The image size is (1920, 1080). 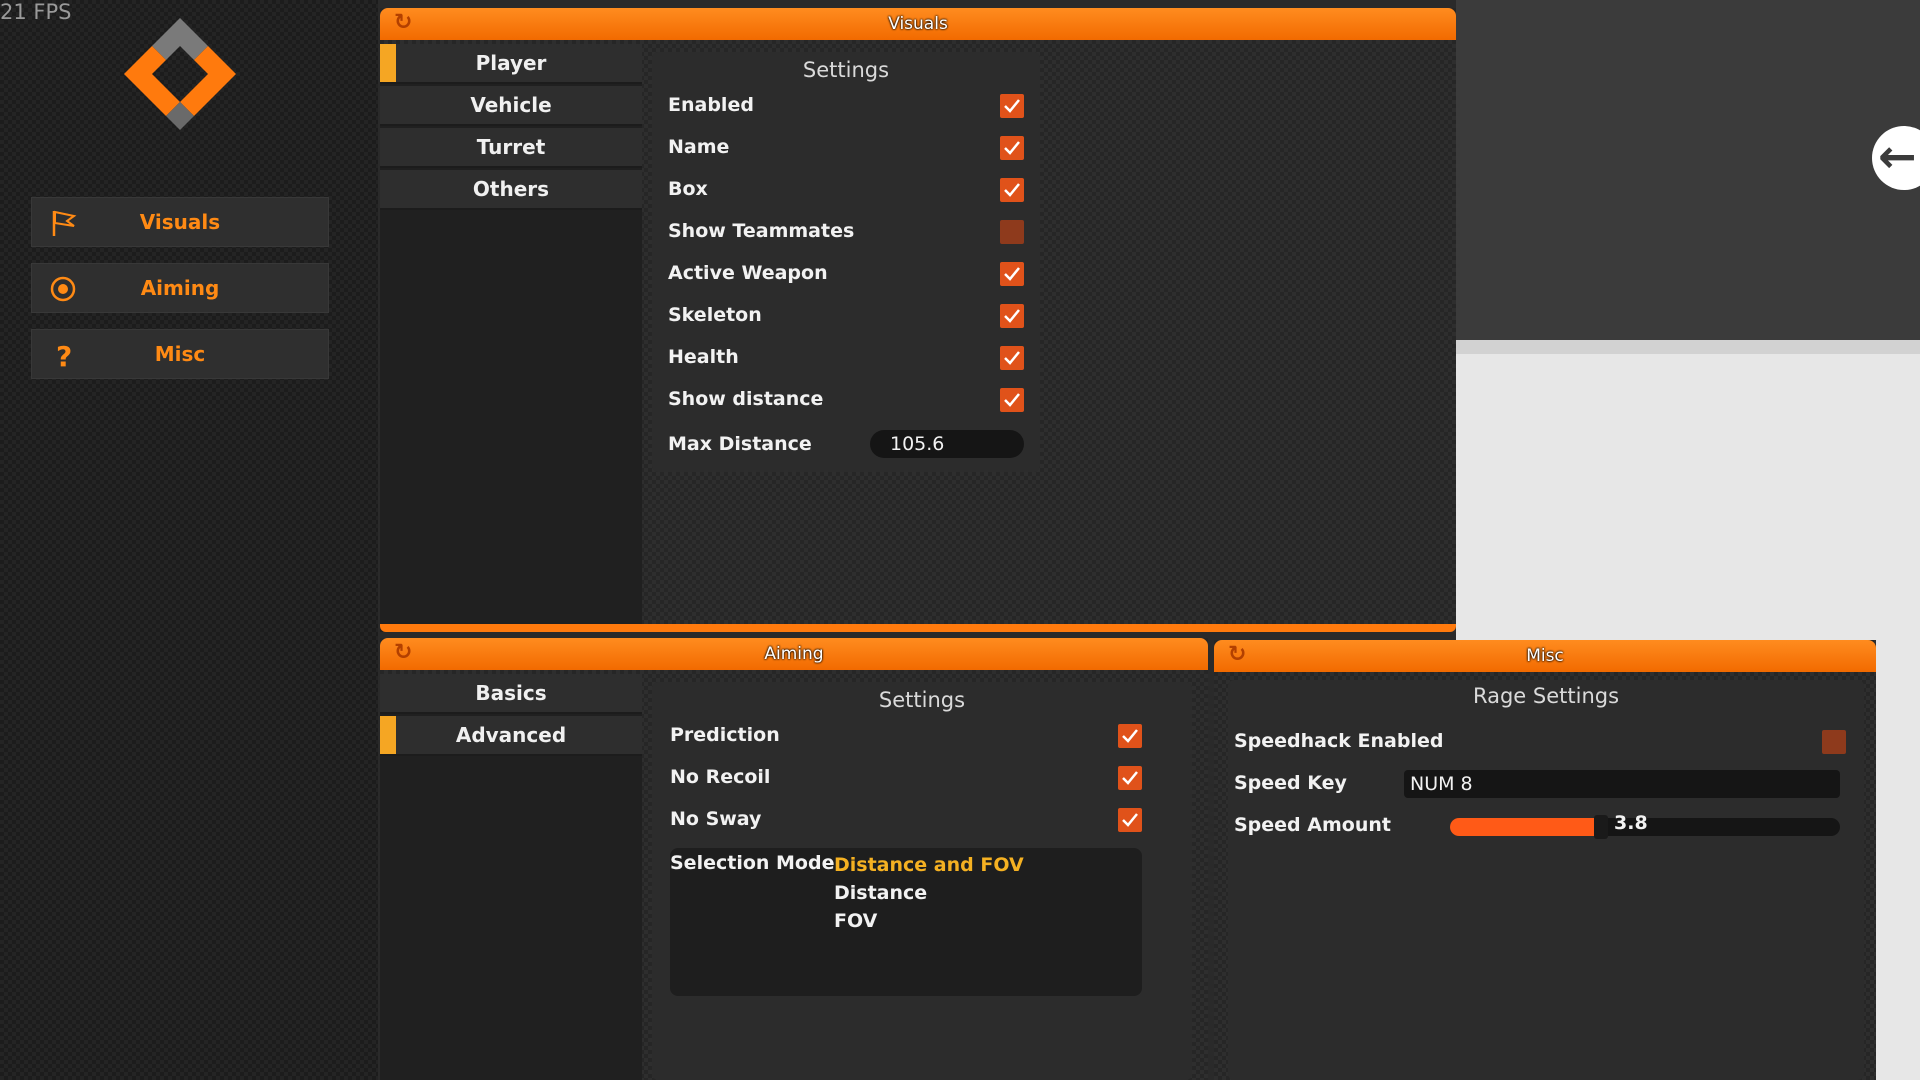 I want to click on sidebar-item-label: Misc, so click(x=180, y=354).